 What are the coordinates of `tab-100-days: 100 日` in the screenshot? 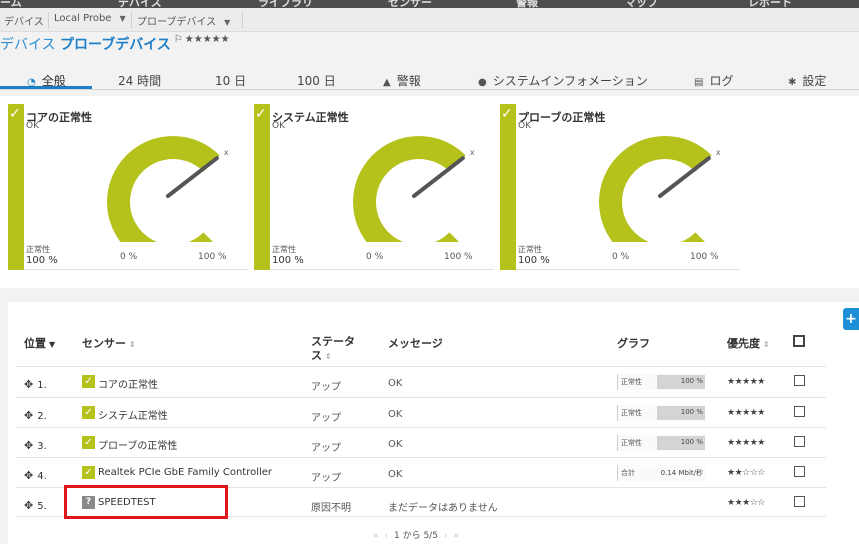 It's located at (316, 80).